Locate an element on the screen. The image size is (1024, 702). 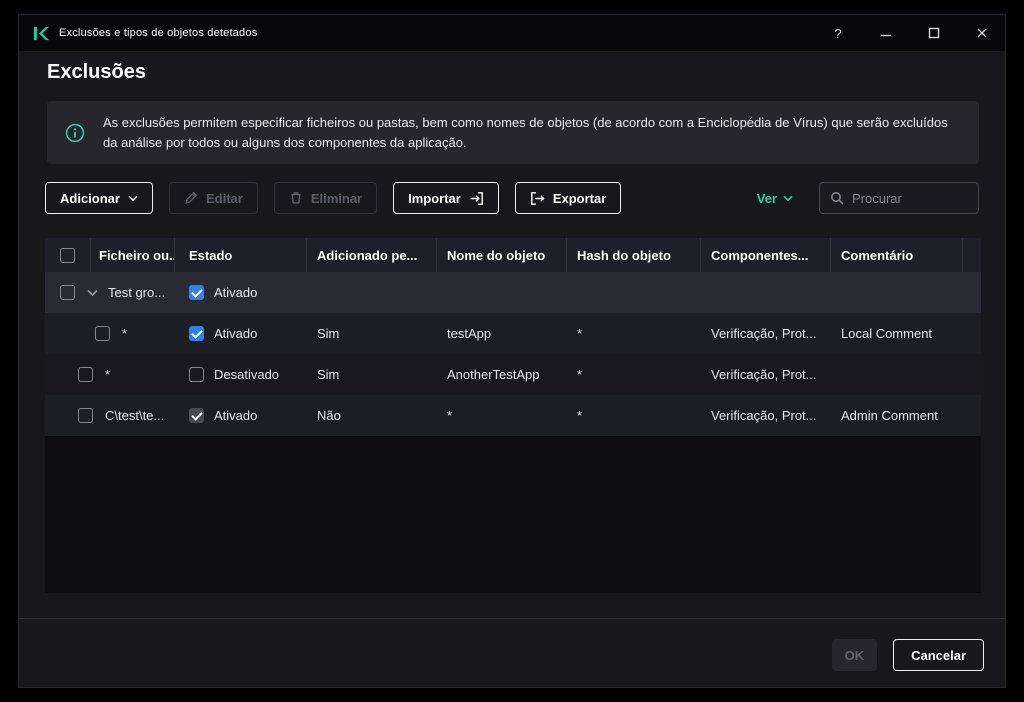
row-status-cell: Desativado is located at coordinates (241, 374).